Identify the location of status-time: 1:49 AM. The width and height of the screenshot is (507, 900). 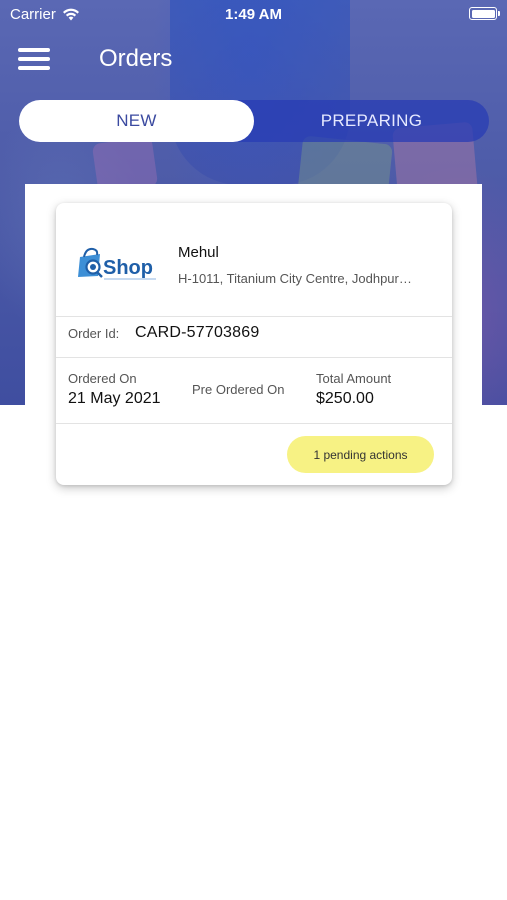
(253, 14).